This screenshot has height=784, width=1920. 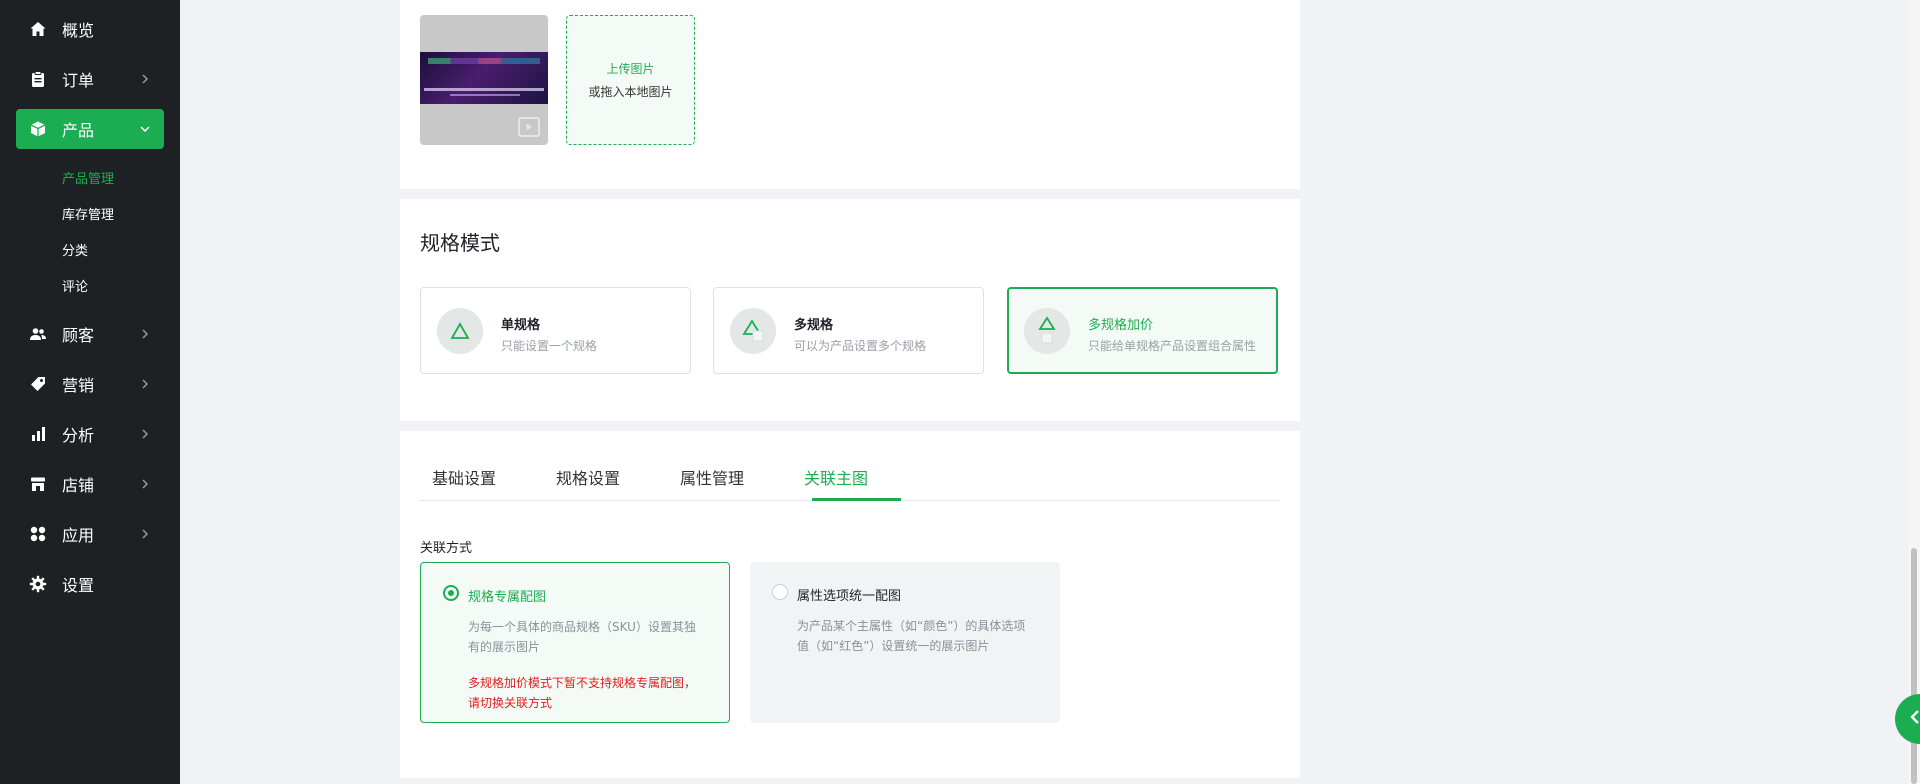 I want to click on nav-item-settings: 设置, so click(x=90, y=584).